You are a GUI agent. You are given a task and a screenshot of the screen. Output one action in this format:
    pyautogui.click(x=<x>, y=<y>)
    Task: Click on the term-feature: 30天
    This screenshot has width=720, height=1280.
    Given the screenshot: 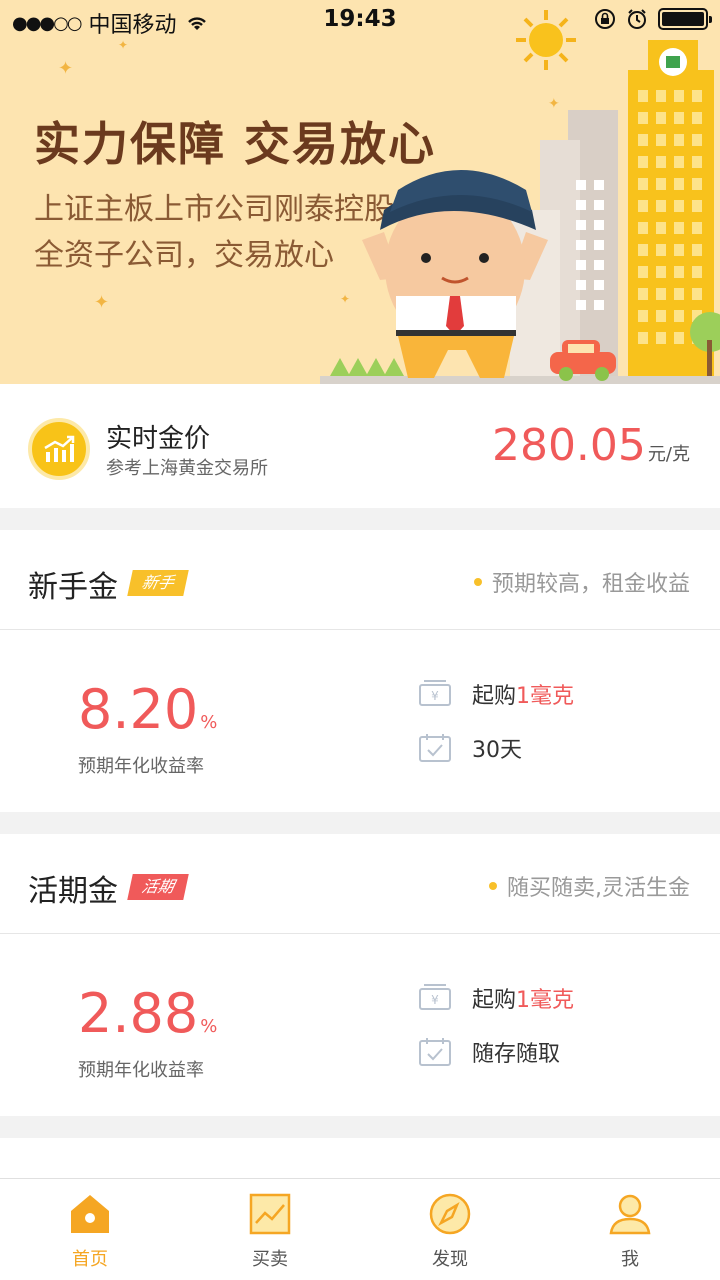 What is the action you would take?
    pyautogui.click(x=470, y=748)
    